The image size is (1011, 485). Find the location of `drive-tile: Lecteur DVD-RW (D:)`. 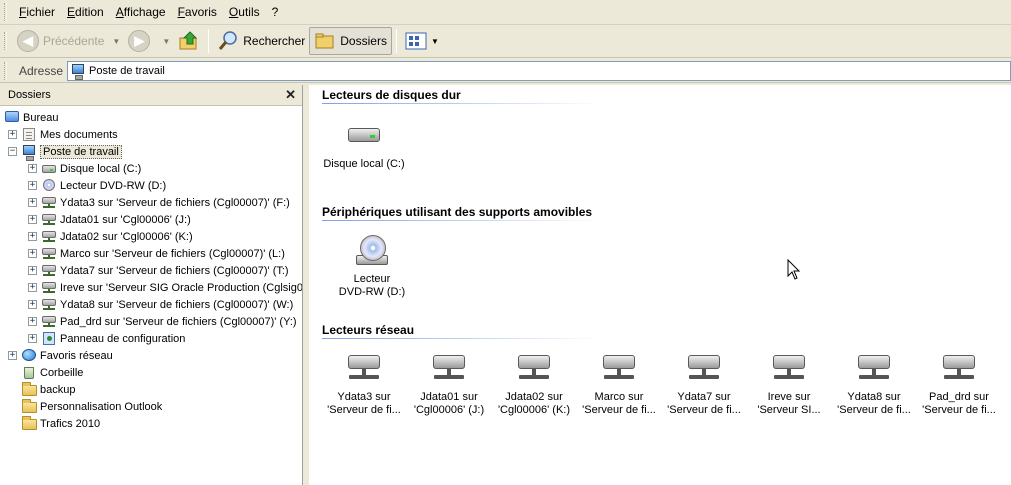

drive-tile: Lecteur DVD-RW (D:) is located at coordinates (372, 267).